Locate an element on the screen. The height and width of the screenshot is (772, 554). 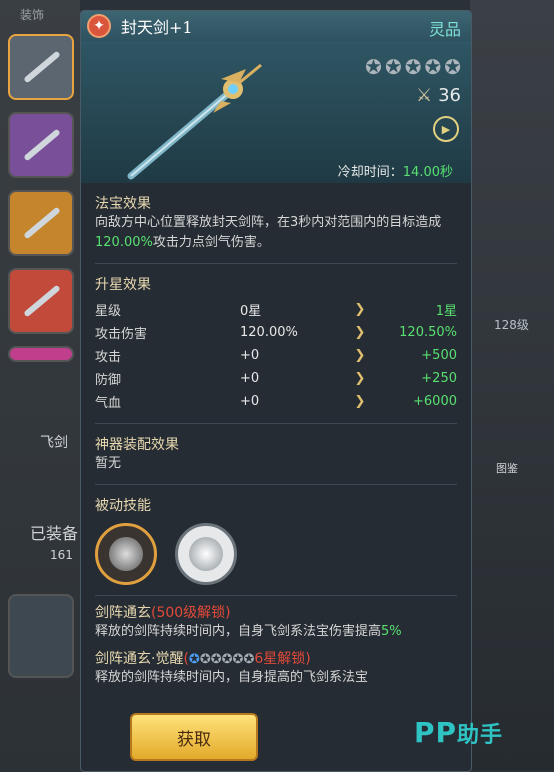
stat-name: 攻击 is located at coordinates (108, 357).